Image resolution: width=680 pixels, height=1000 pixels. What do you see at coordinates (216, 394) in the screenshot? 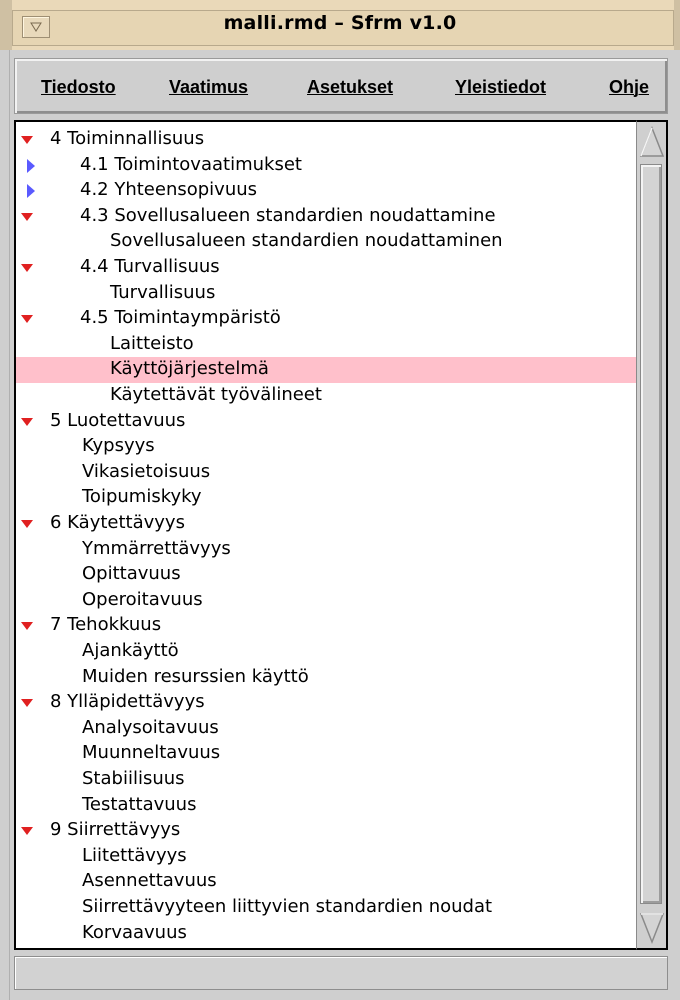
I see `tree-item-label: Käytettävät työvälineet` at bounding box center [216, 394].